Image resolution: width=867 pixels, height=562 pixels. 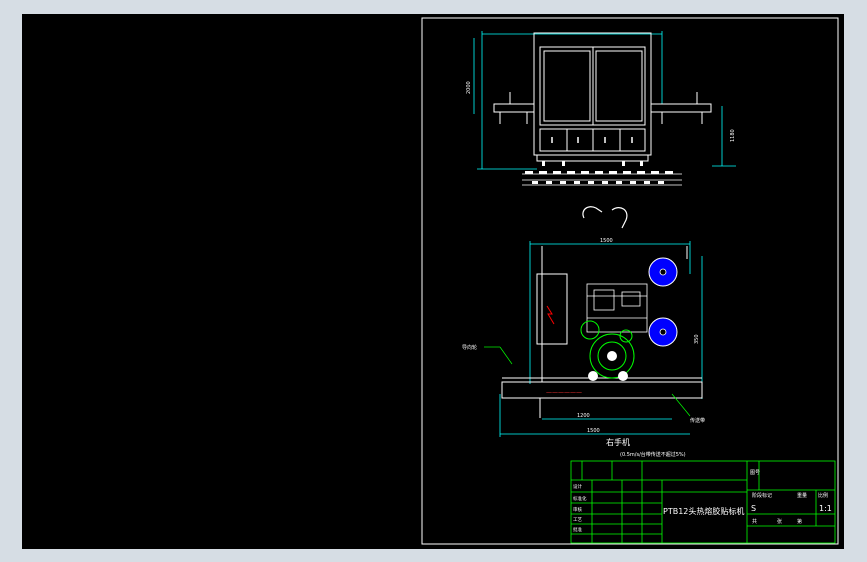 I want to click on side-view-note: (0.5m/s/台带传送不超过5%), so click(x=653, y=454).